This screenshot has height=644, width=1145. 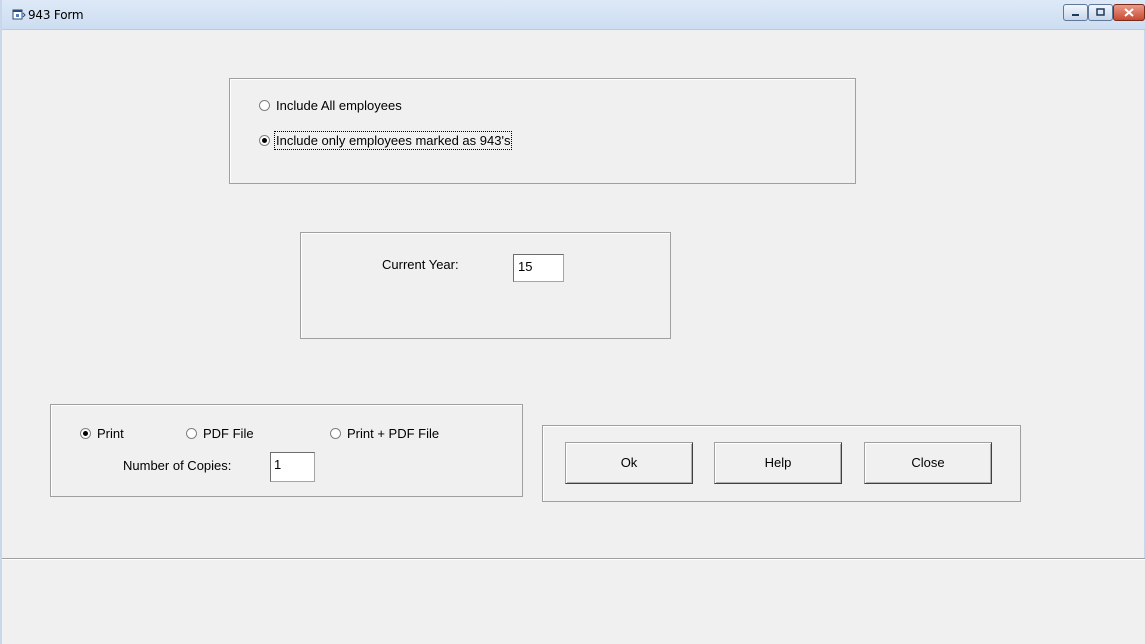 I want to click on radio-print-plus-pdf: Print + PDF File, so click(x=384, y=433).